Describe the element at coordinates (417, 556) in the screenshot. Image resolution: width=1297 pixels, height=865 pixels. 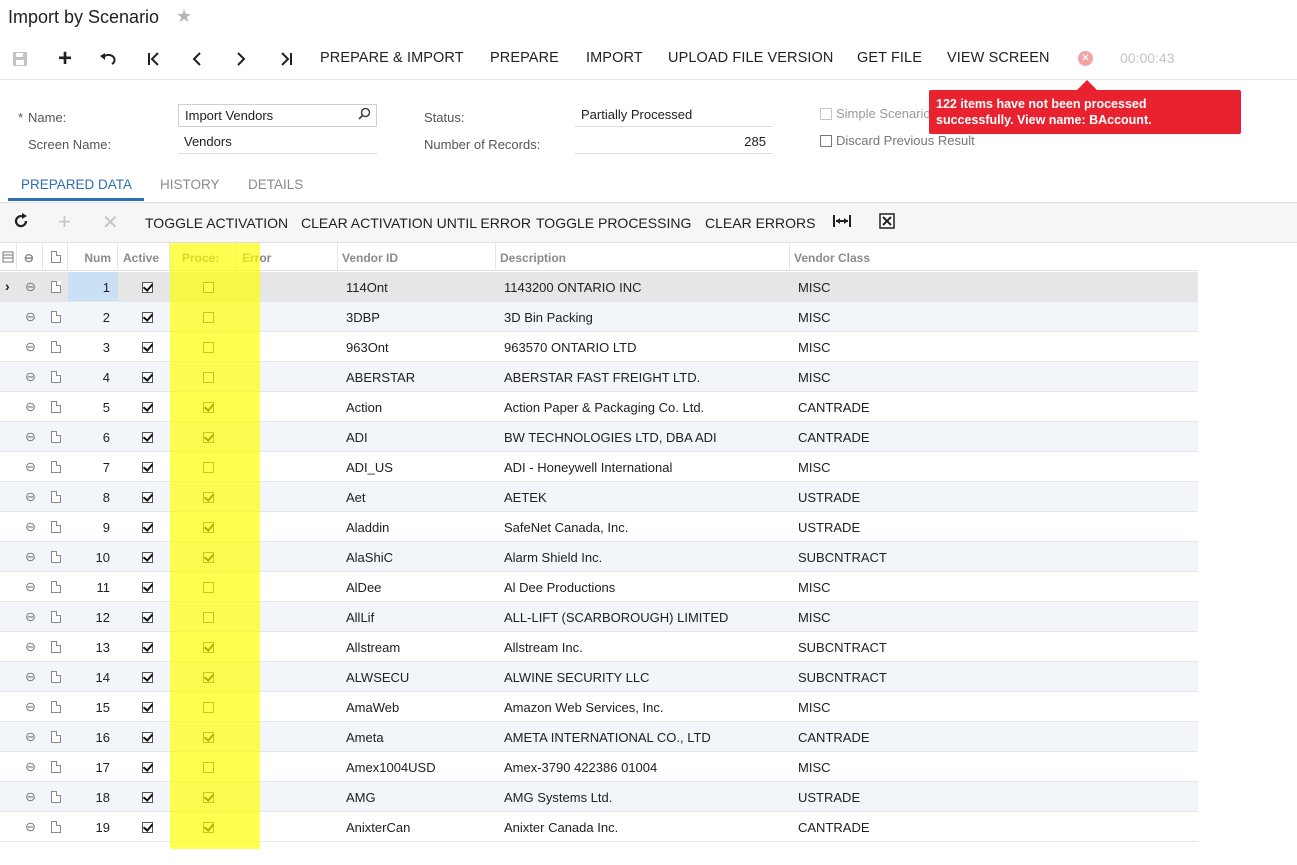
I see `cell-vendor-id: AlaShiC` at that location.